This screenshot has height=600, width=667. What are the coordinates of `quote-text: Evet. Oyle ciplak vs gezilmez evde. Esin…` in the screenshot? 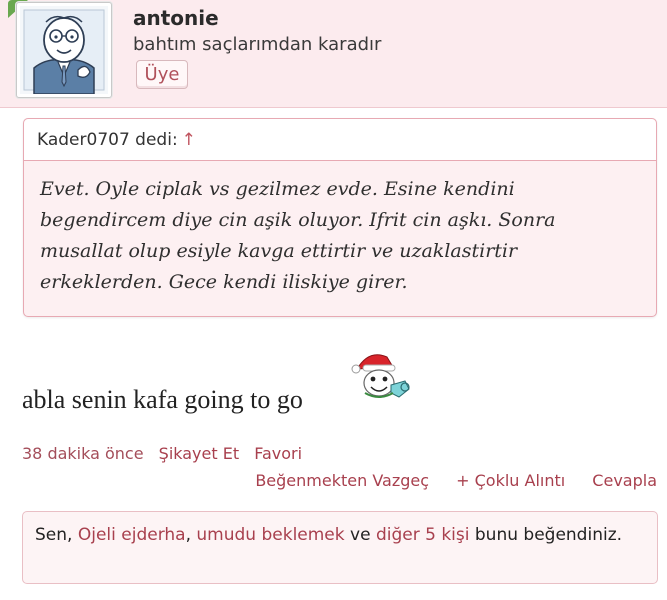 It's located at (298, 235).